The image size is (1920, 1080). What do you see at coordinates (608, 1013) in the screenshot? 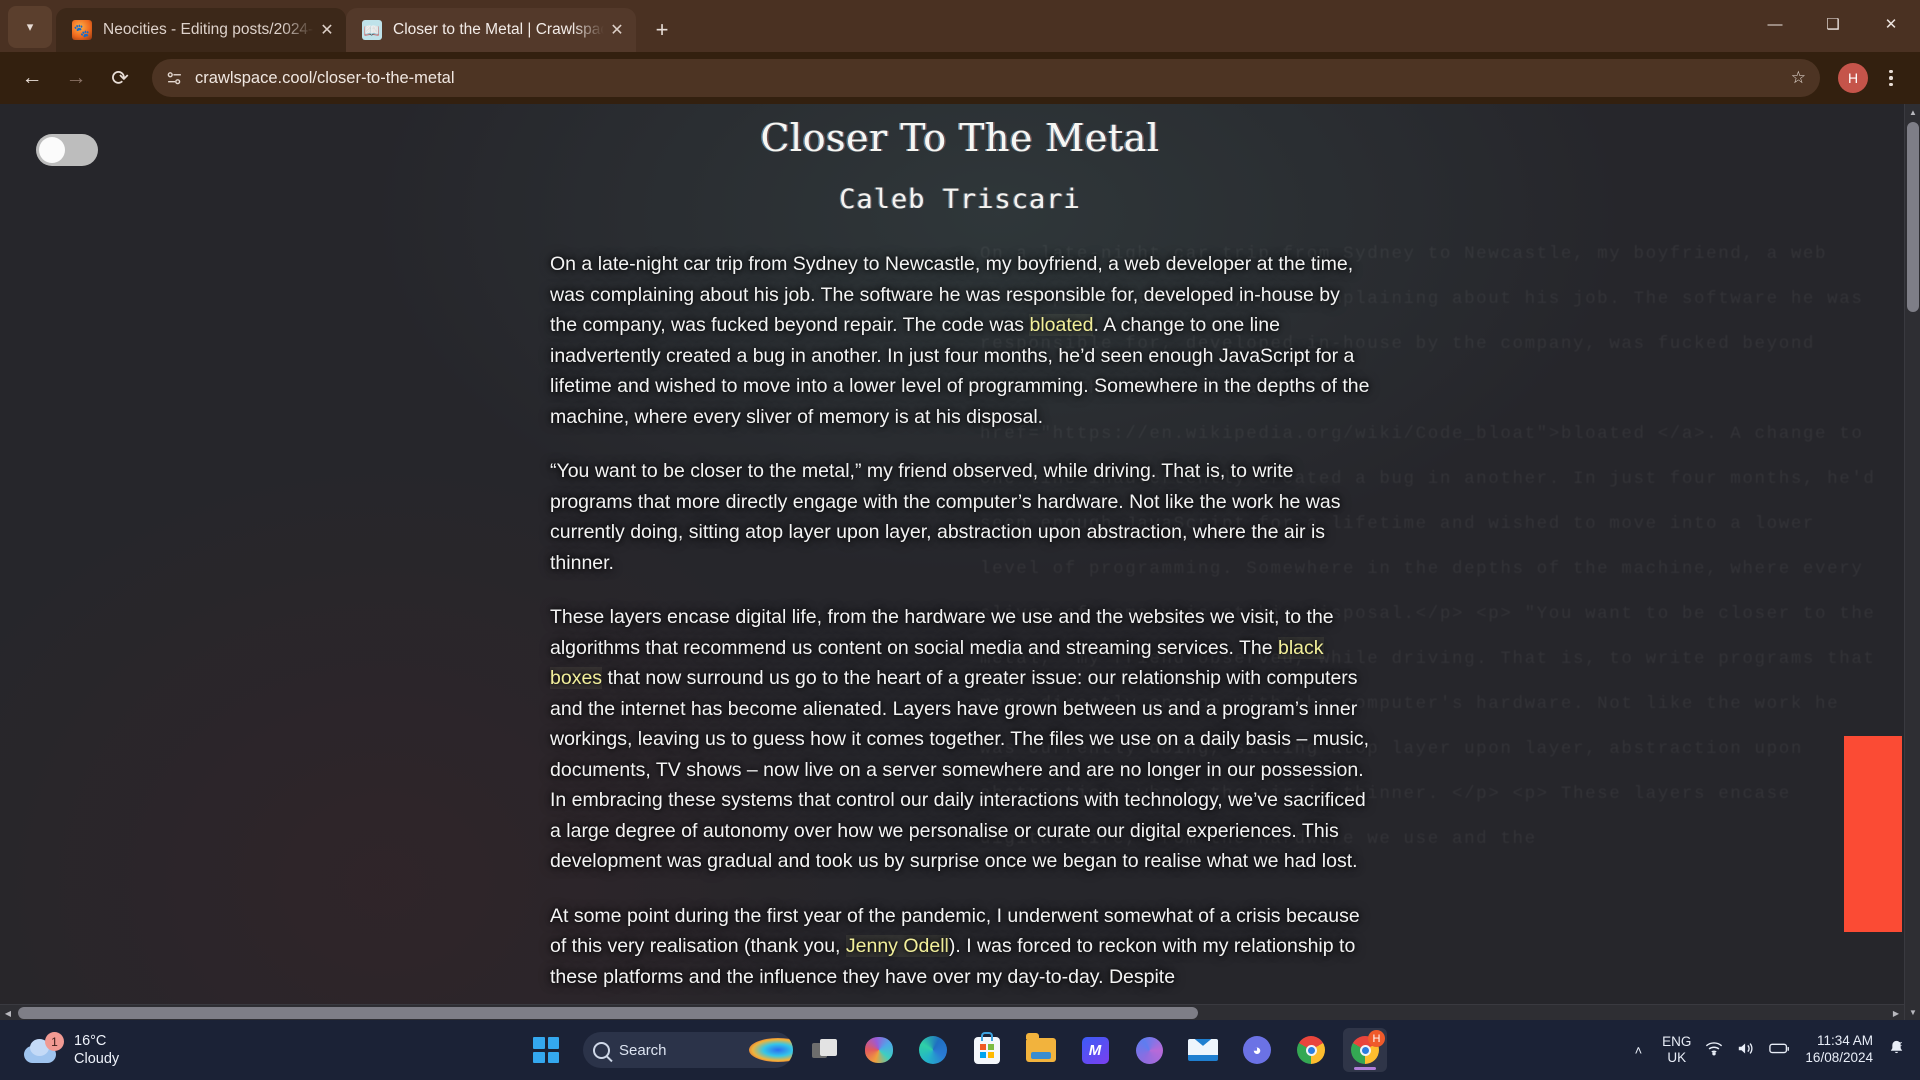
I see `horizontal-scroll-thumb` at bounding box center [608, 1013].